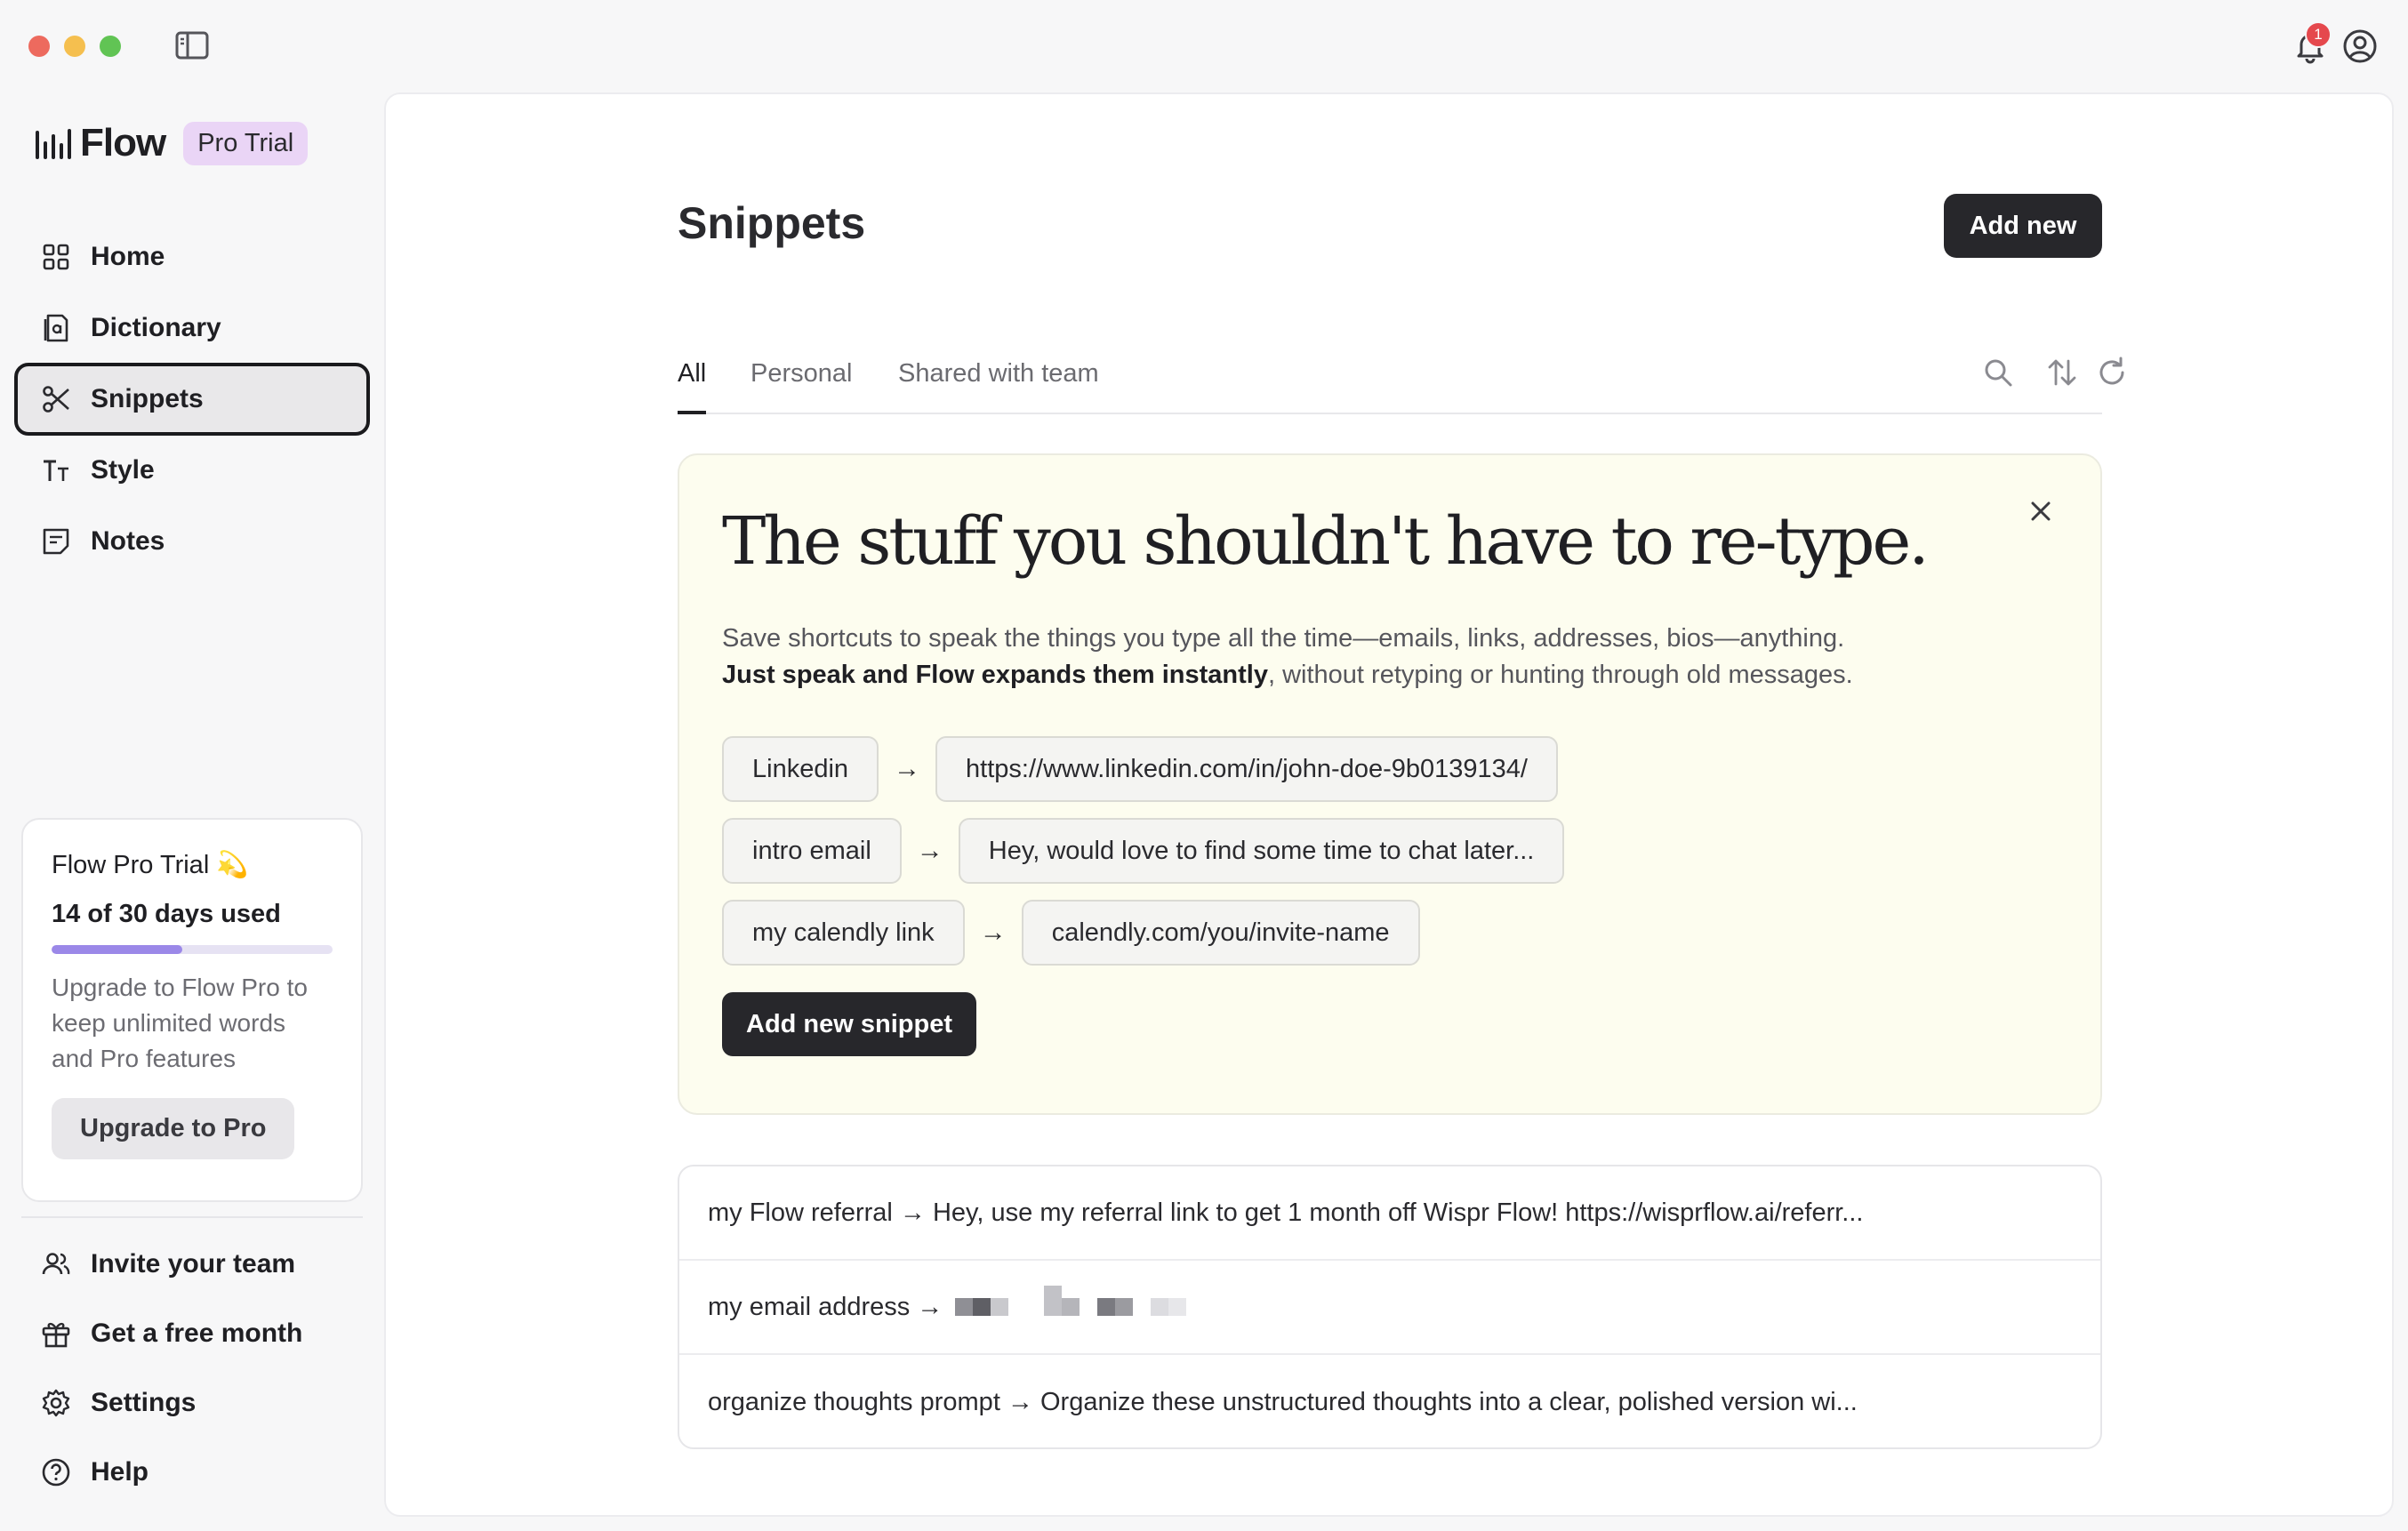 This screenshot has width=2408, height=1531. What do you see at coordinates (123, 470) in the screenshot?
I see `sidebar-item-label: Style` at bounding box center [123, 470].